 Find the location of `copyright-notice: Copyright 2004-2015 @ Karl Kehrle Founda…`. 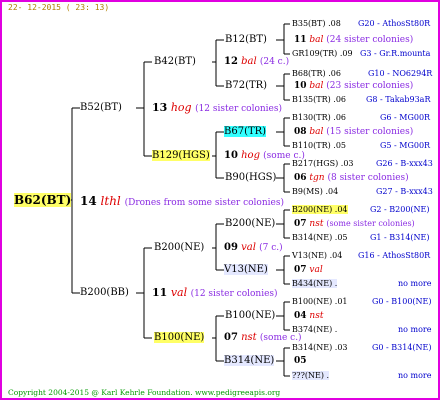

copyright-notice: Copyright 2004-2015 @ Karl Kehrle Founda… is located at coordinates (144, 392).